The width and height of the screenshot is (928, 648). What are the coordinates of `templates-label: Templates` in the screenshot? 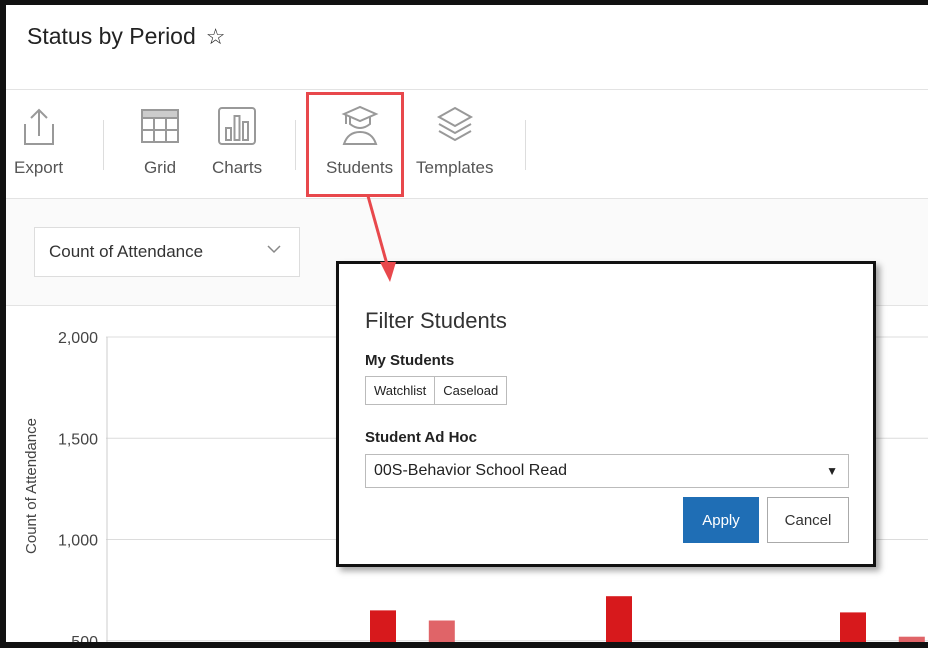 It's located at (455, 167).